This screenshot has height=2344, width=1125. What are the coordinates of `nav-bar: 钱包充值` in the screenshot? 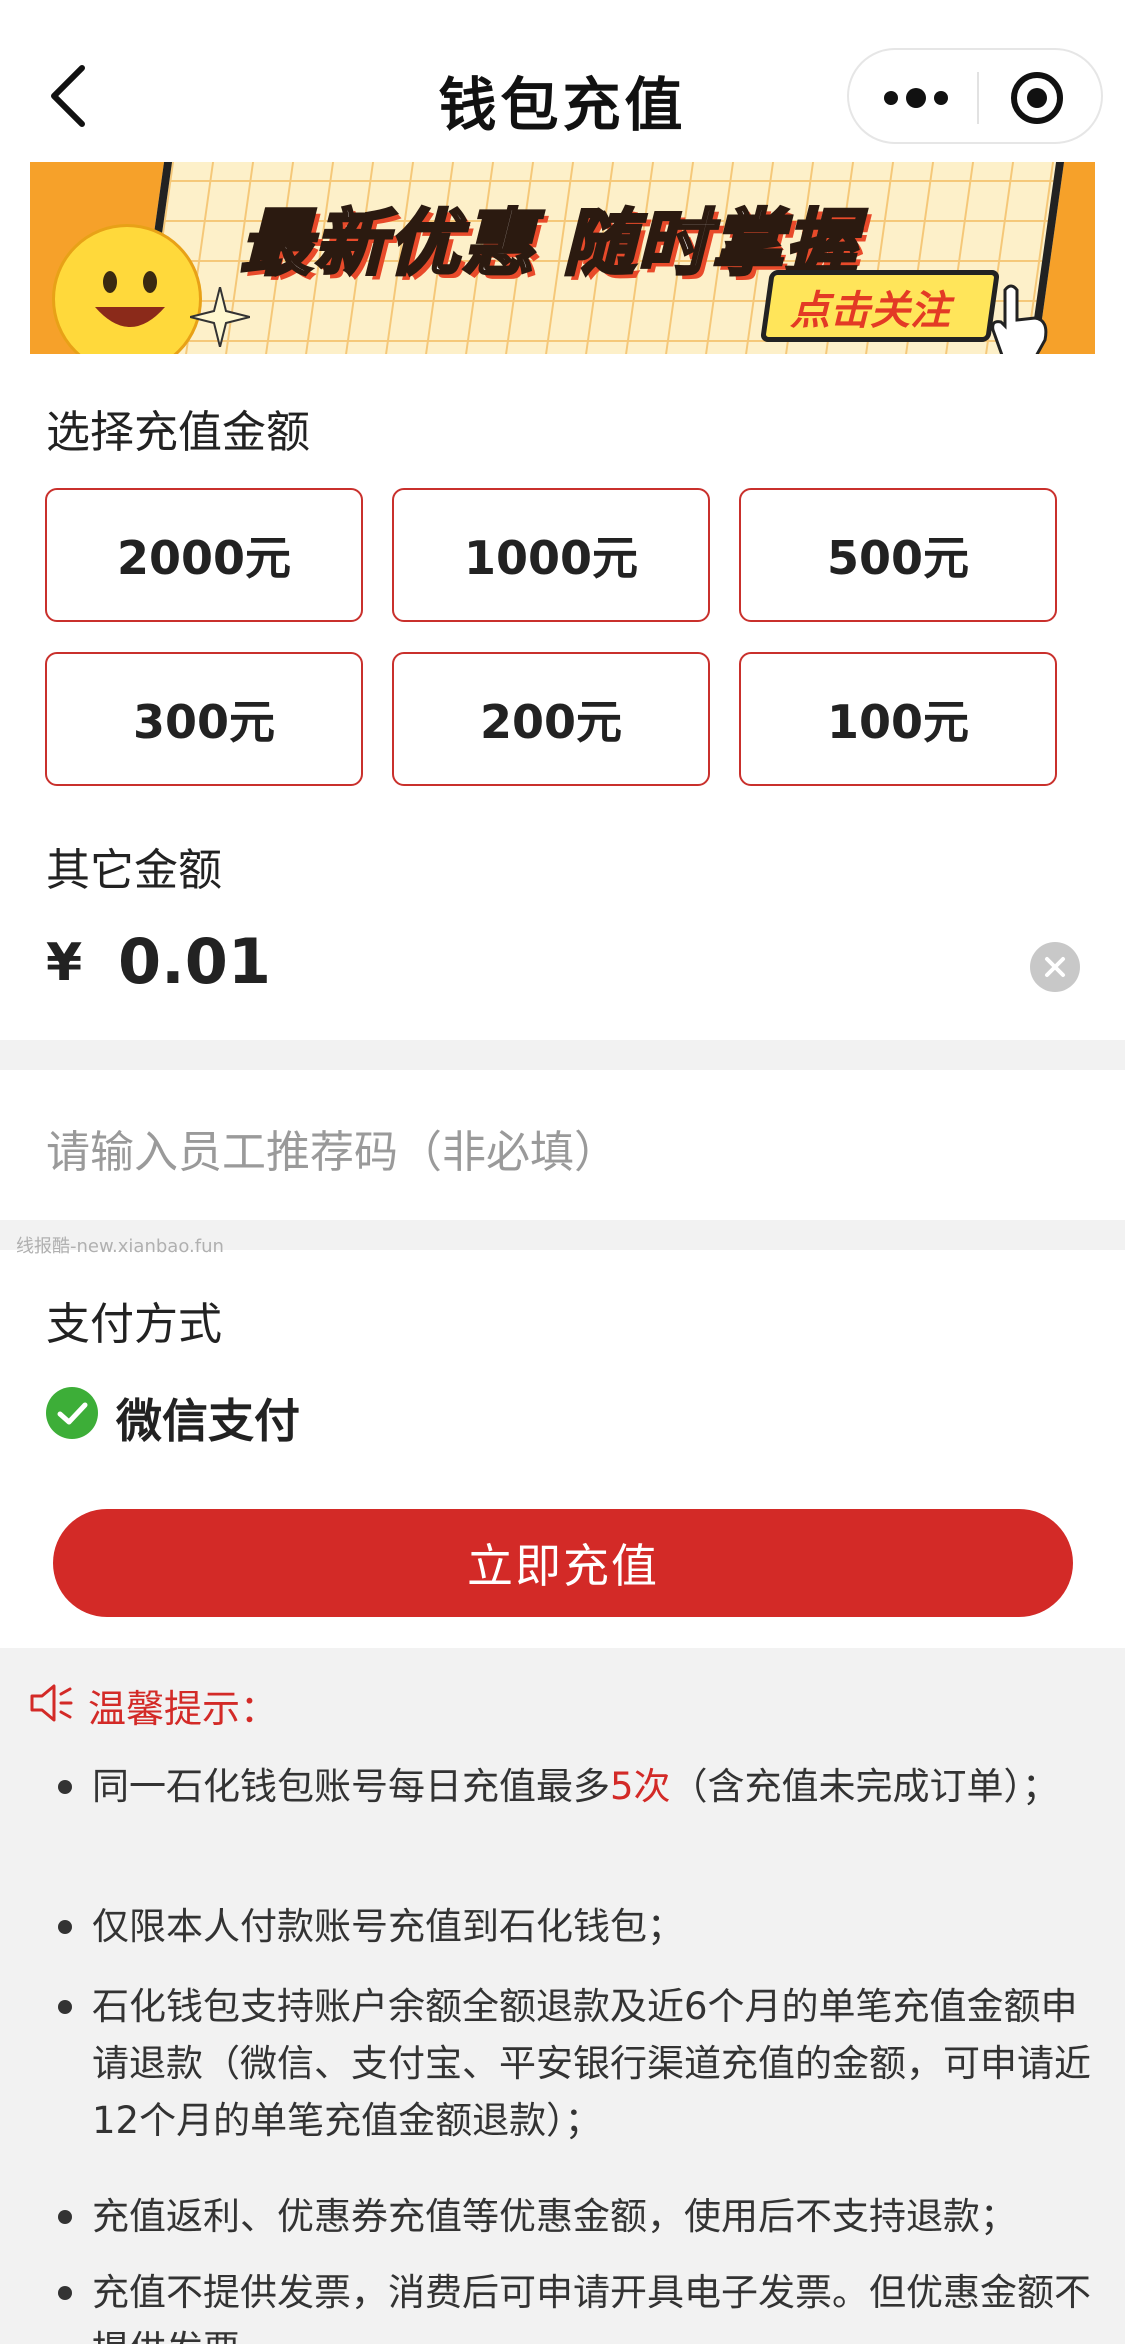 It's located at (562, 80).